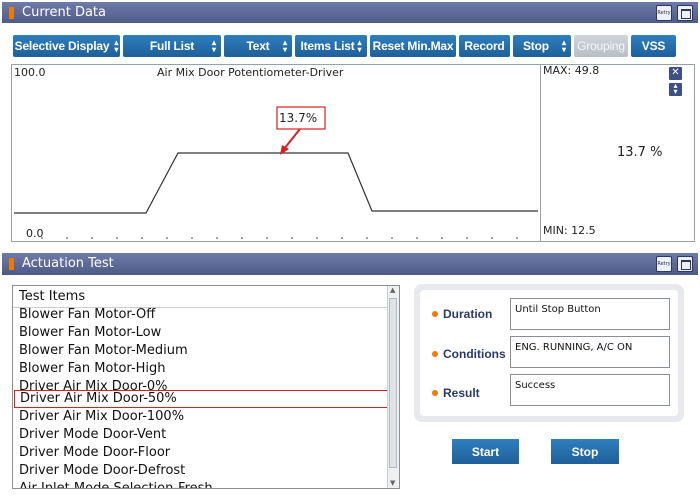  Describe the element at coordinates (327, 46) in the screenshot. I see `items-list-label: Items List` at that location.